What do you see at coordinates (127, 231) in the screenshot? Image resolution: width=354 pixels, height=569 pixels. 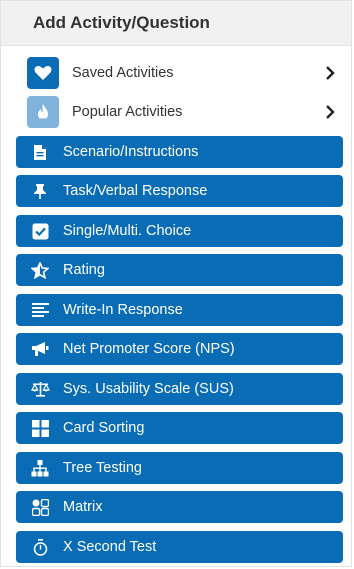 I see `activity-label: Single/Multi. Choice` at bounding box center [127, 231].